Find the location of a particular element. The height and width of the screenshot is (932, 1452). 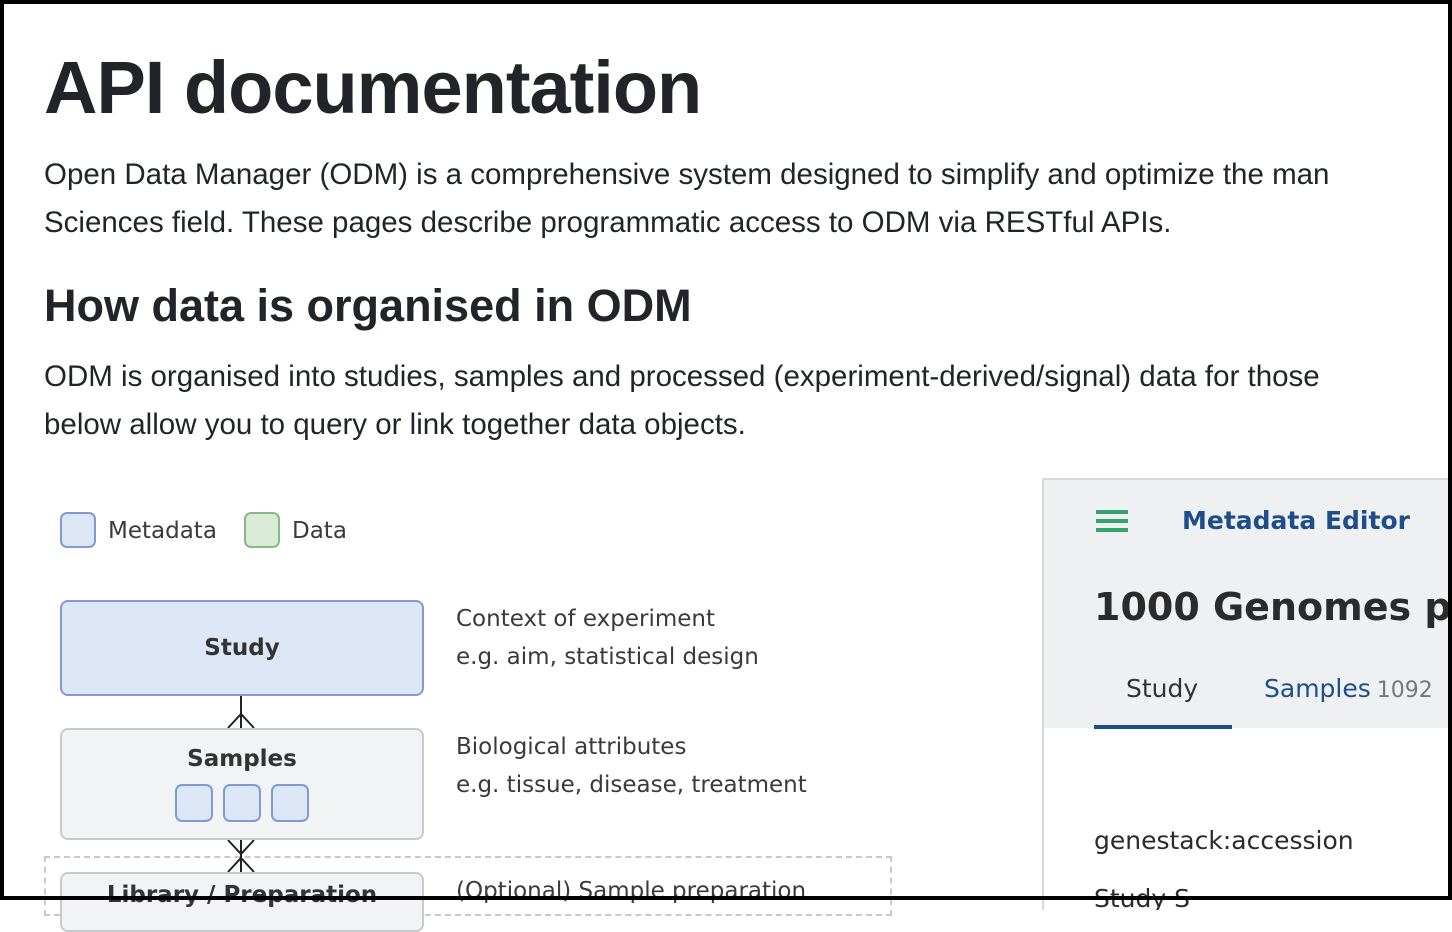

active-tab-indicator is located at coordinates (1163, 727).